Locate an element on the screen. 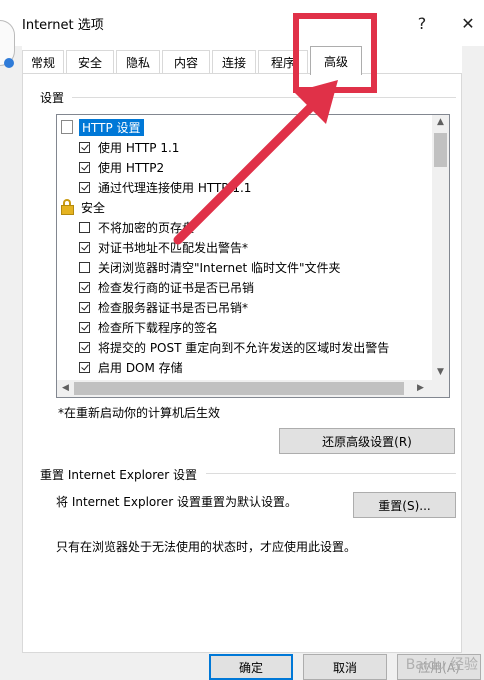 The image size is (484, 680). annotation-highlight-box is located at coordinates (335, 53).